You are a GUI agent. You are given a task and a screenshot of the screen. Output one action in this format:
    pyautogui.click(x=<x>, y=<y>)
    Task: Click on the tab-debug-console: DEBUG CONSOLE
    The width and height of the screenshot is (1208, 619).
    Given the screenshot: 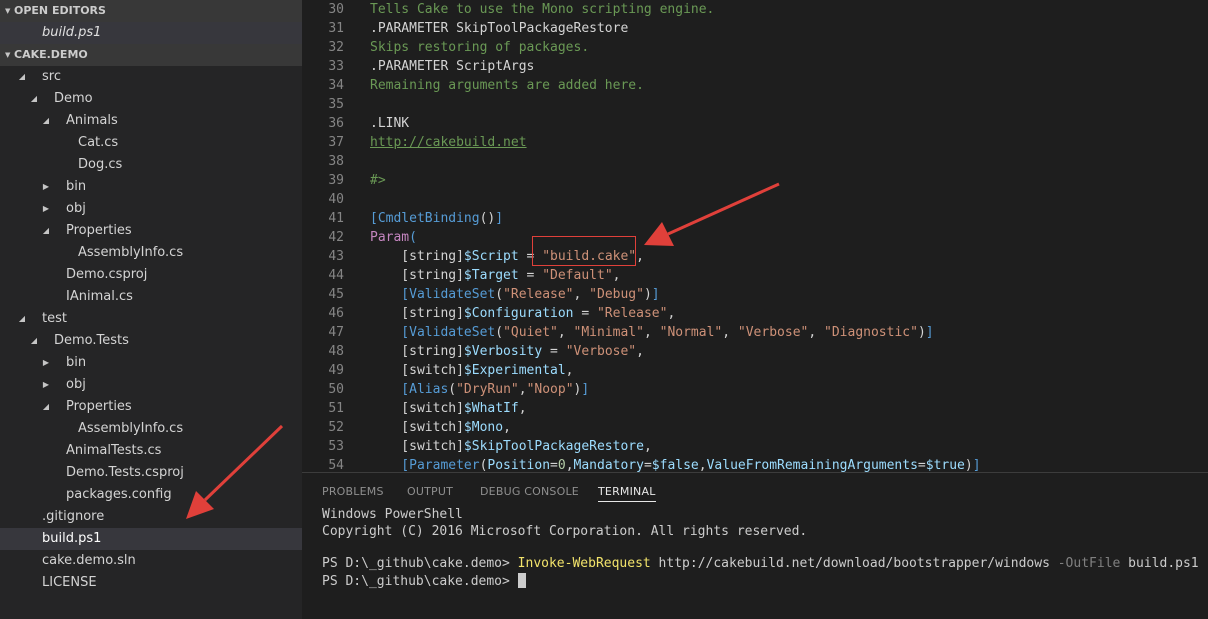 What is the action you would take?
    pyautogui.click(x=529, y=491)
    